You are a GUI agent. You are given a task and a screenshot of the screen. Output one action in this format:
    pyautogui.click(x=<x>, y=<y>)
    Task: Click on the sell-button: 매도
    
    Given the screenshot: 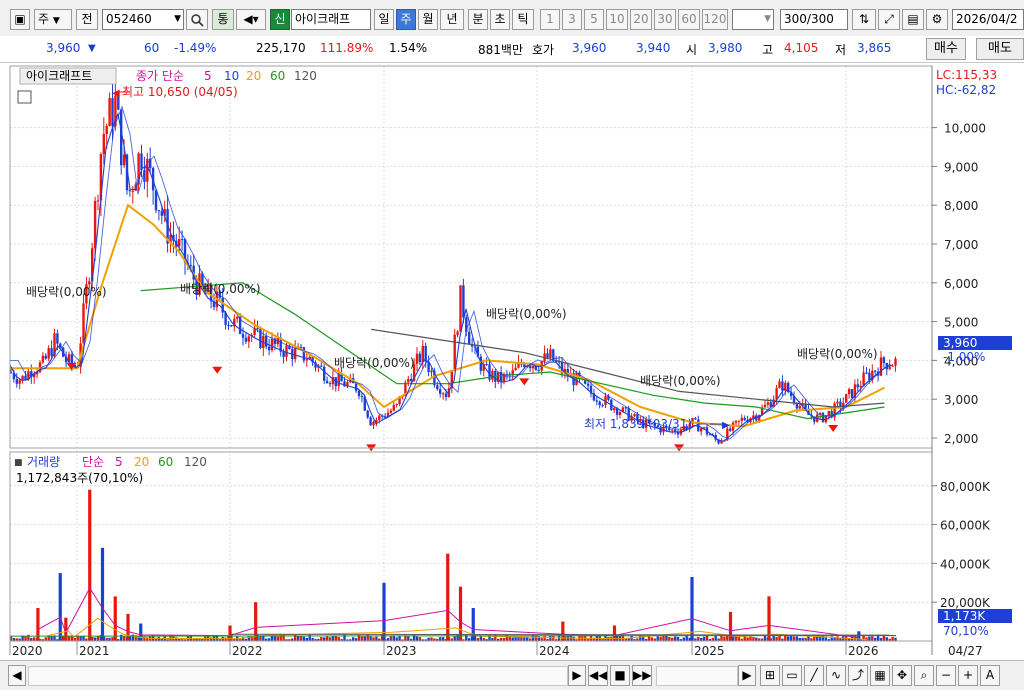 What is the action you would take?
    pyautogui.click(x=1000, y=49)
    